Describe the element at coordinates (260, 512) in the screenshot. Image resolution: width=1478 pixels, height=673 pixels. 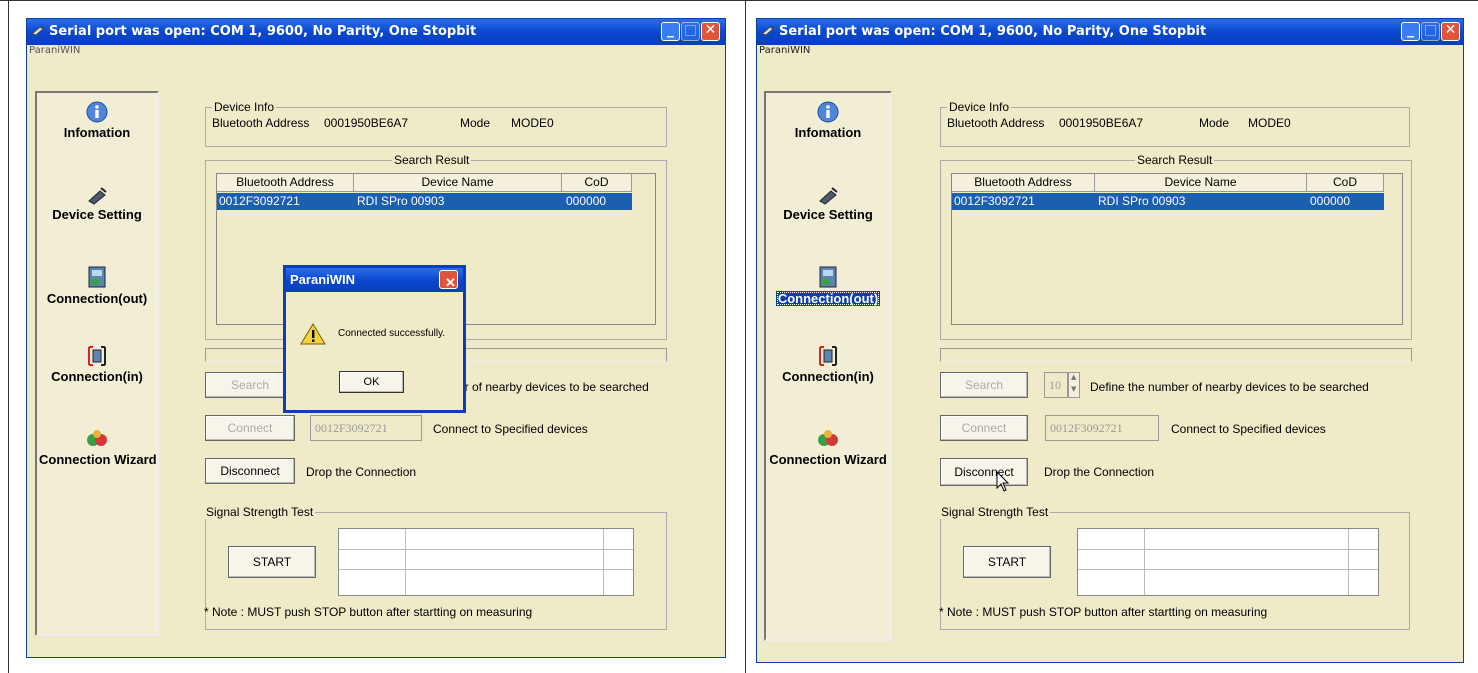
I see `group-legend: Signal Strength Test` at that location.